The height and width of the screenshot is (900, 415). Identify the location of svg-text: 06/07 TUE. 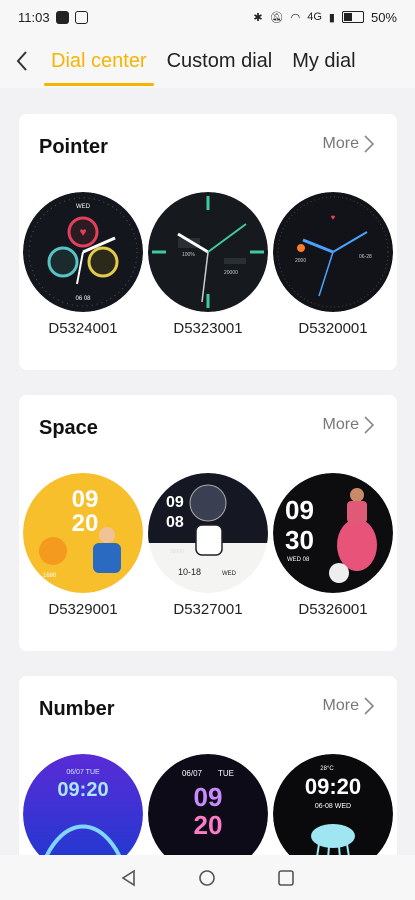
(83, 772).